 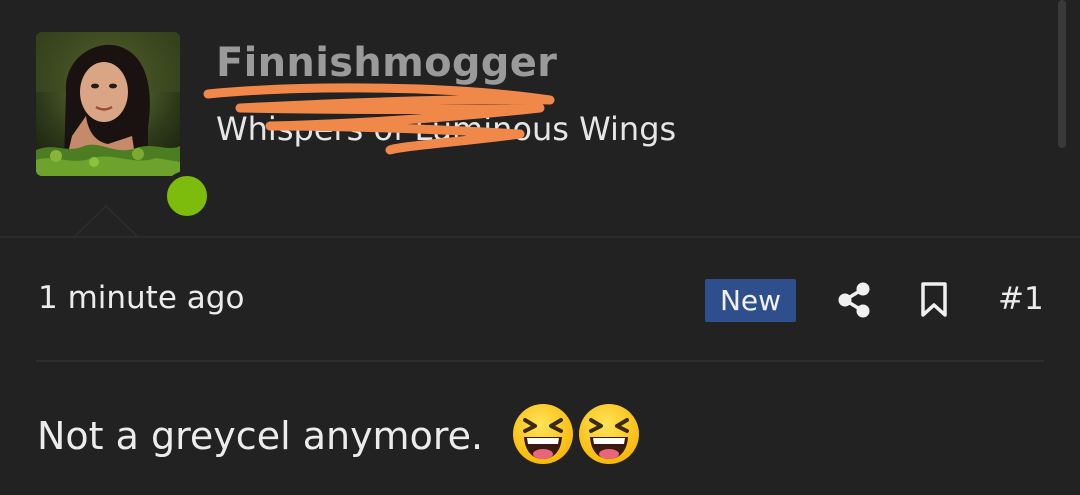 I want to click on post-timestamp: 1 minute ago, so click(x=141, y=298).